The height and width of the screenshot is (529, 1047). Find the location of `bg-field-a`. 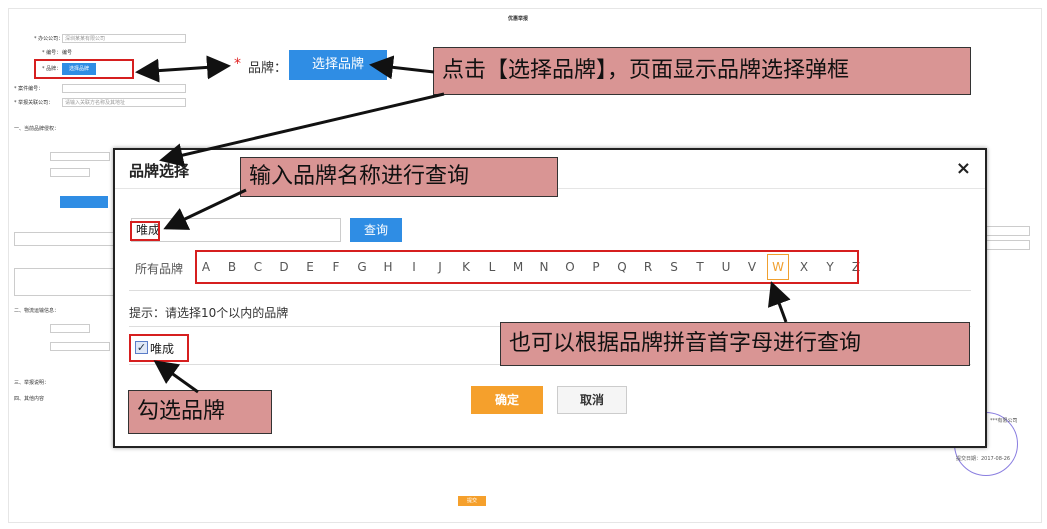

bg-field-a is located at coordinates (80, 156).